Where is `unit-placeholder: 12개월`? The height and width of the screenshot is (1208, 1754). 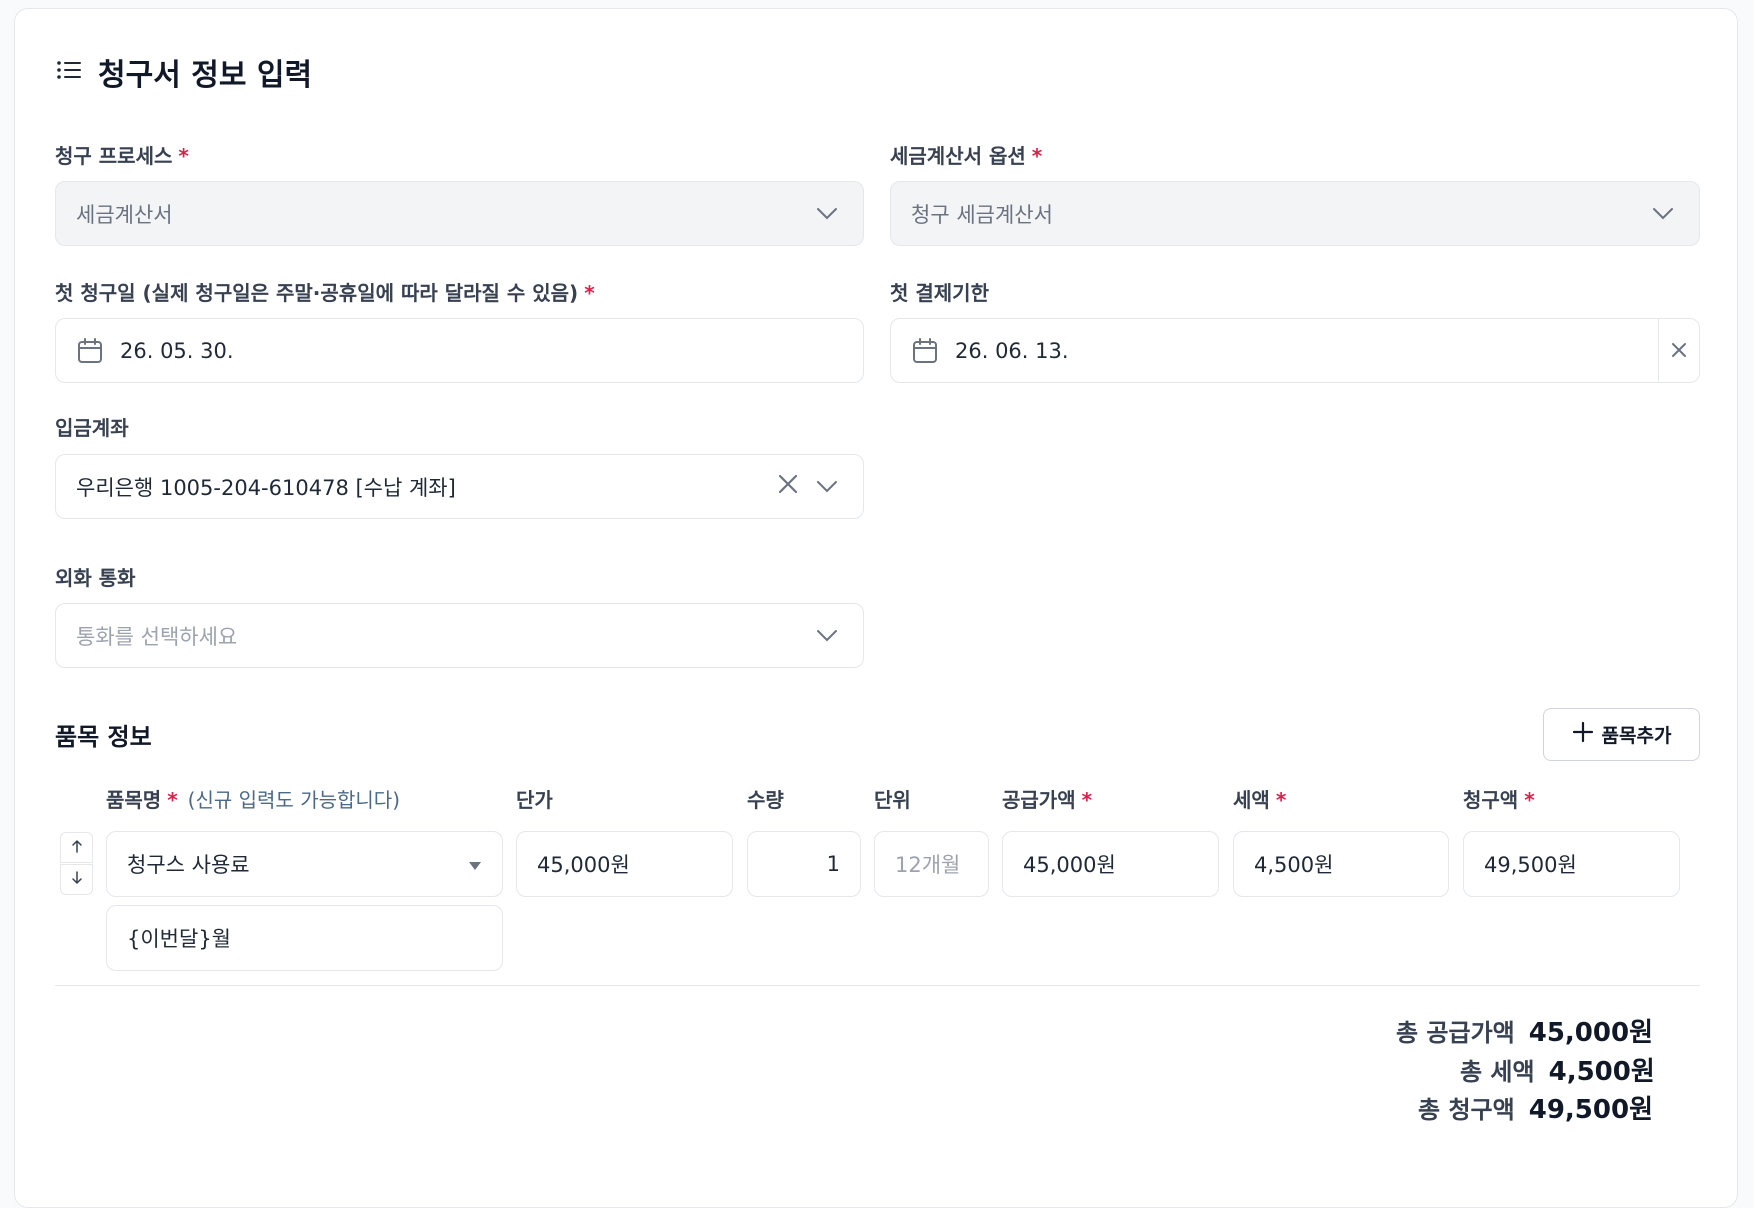 unit-placeholder: 12개월 is located at coordinates (928, 865).